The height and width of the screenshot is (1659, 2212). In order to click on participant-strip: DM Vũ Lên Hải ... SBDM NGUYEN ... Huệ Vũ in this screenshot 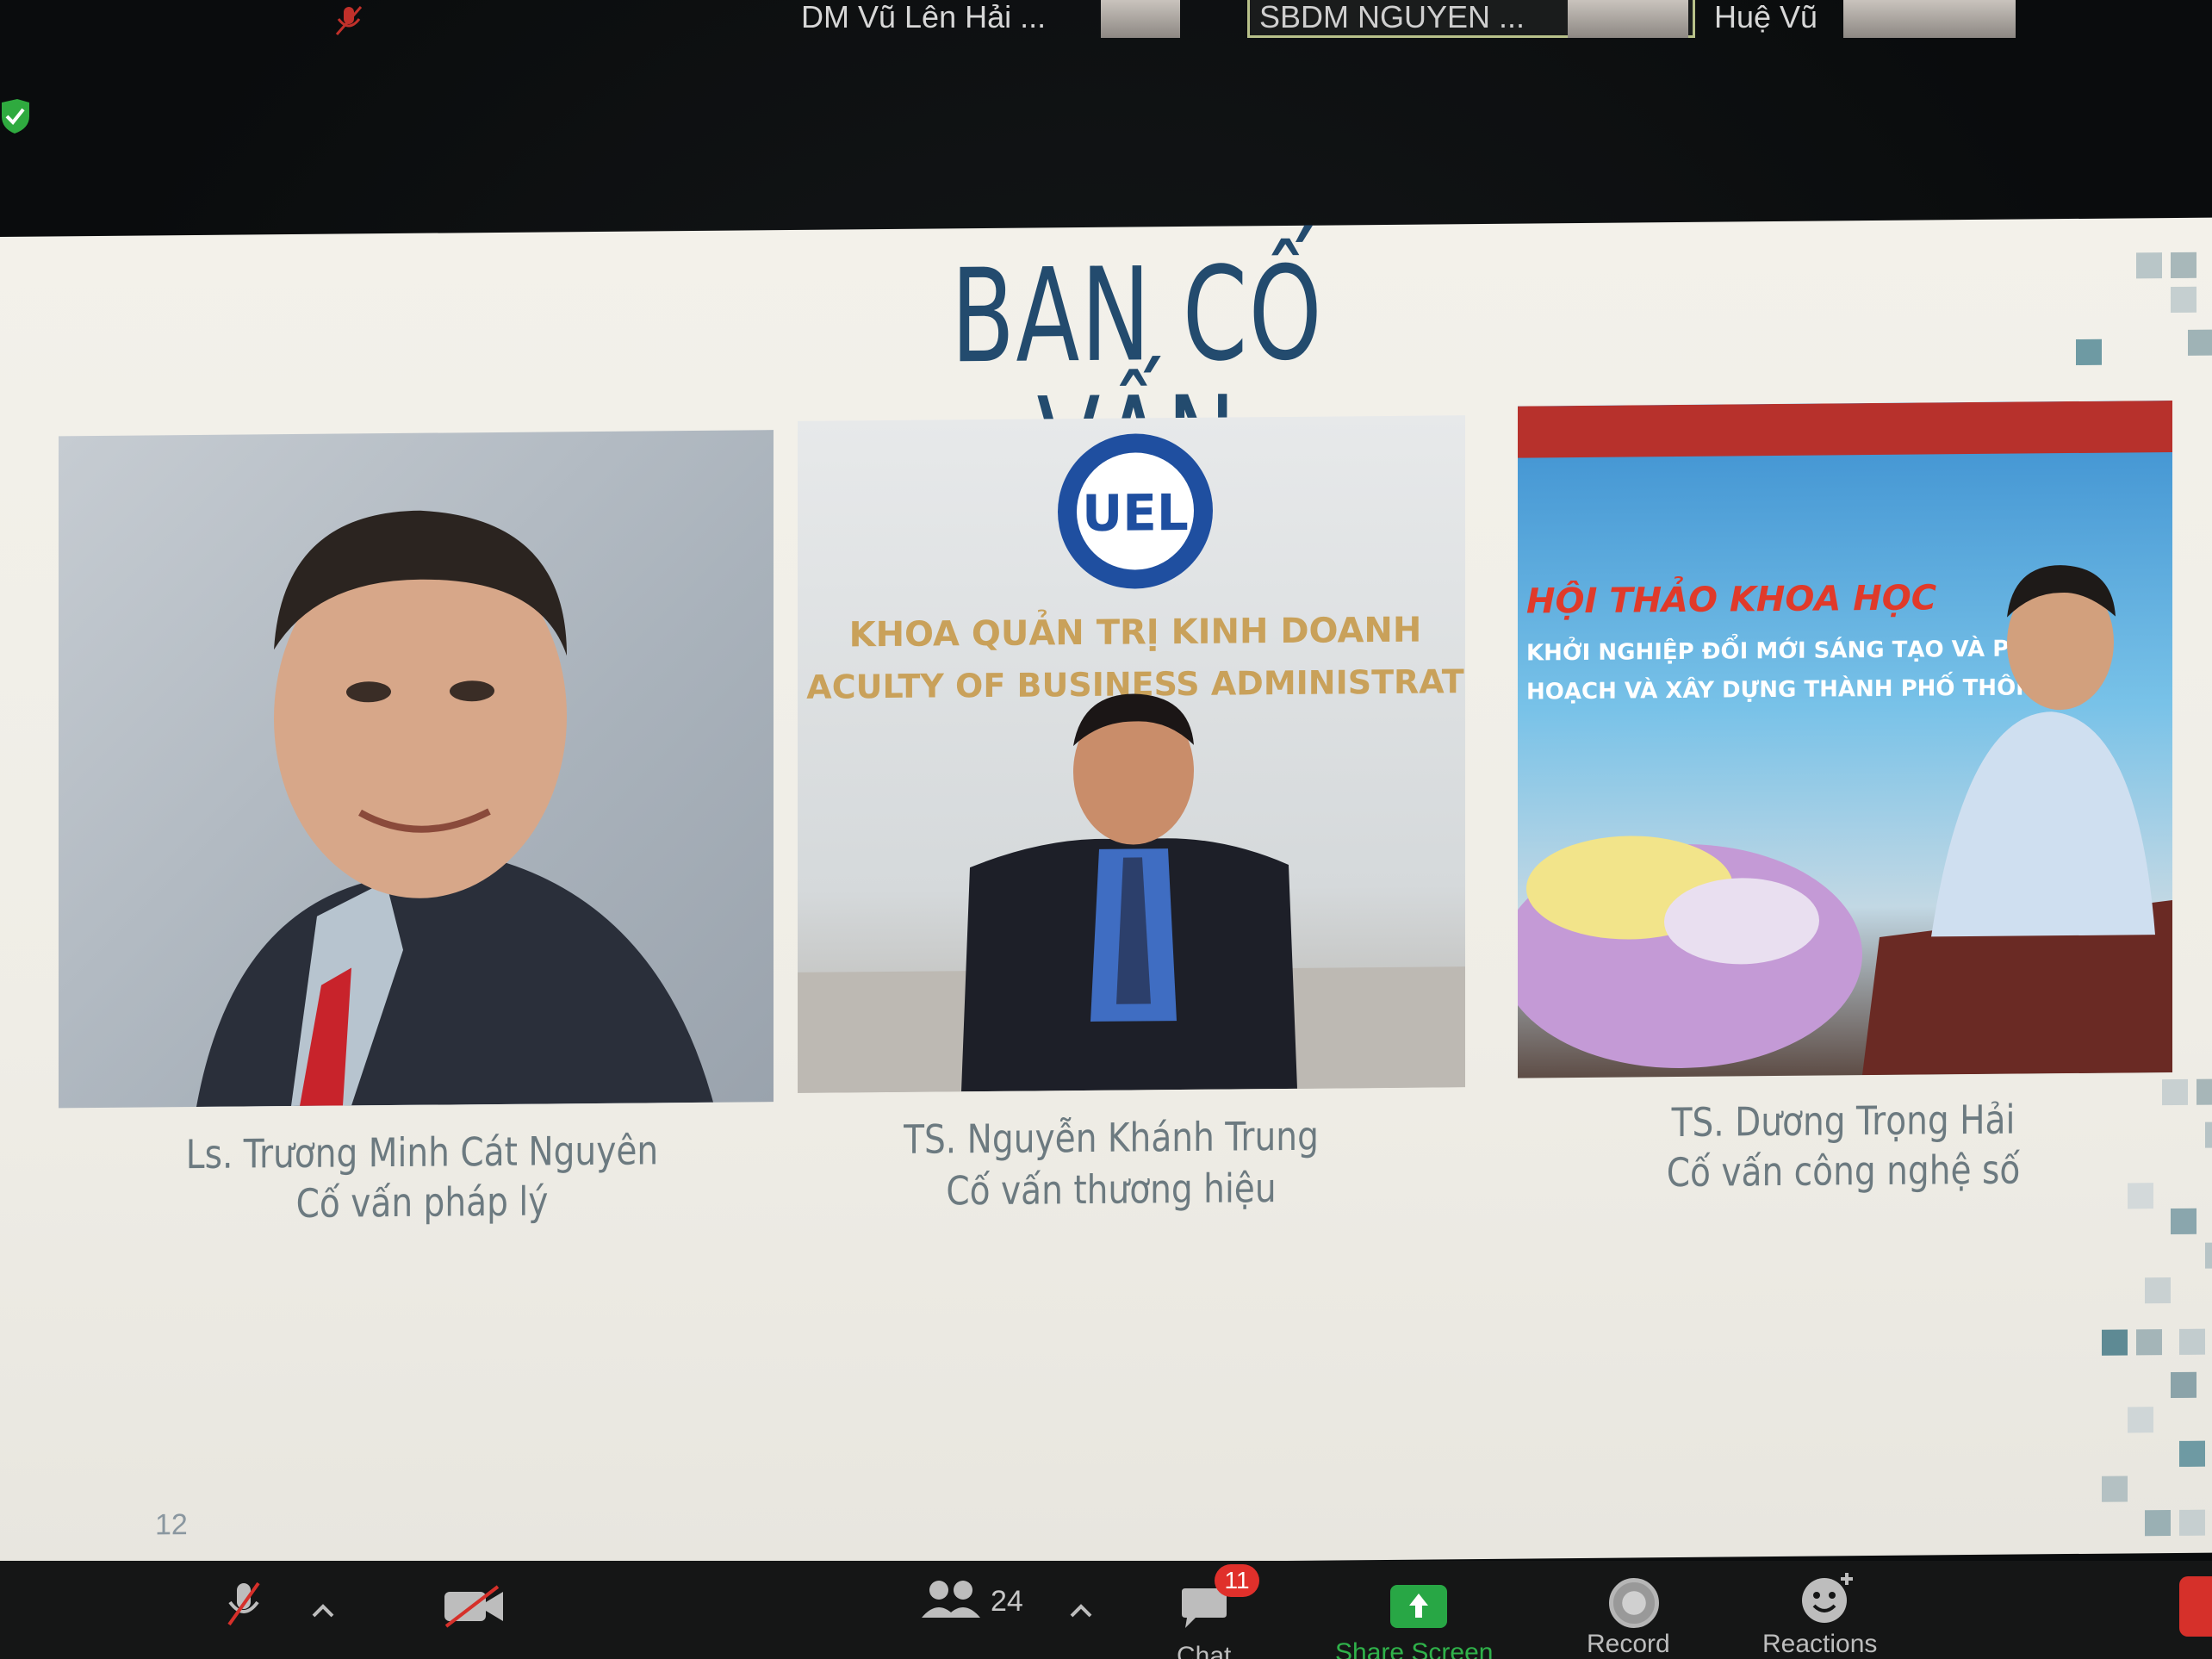, I will do `click(1106, 30)`.